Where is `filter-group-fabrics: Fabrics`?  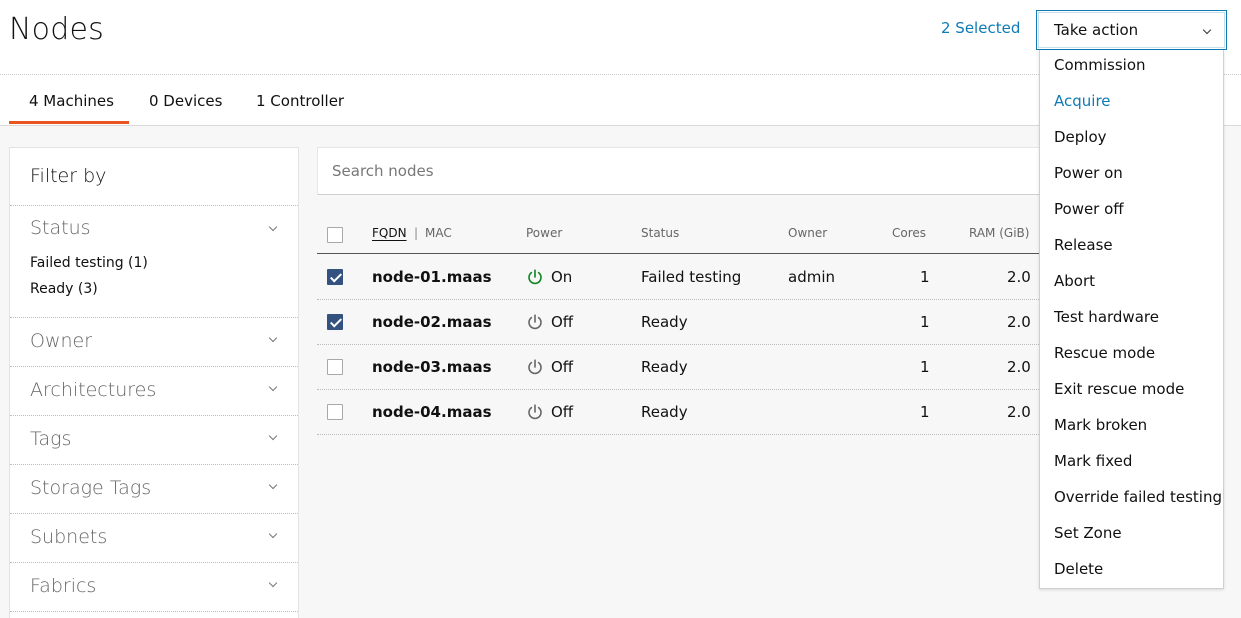
filter-group-fabrics: Fabrics is located at coordinates (154, 587).